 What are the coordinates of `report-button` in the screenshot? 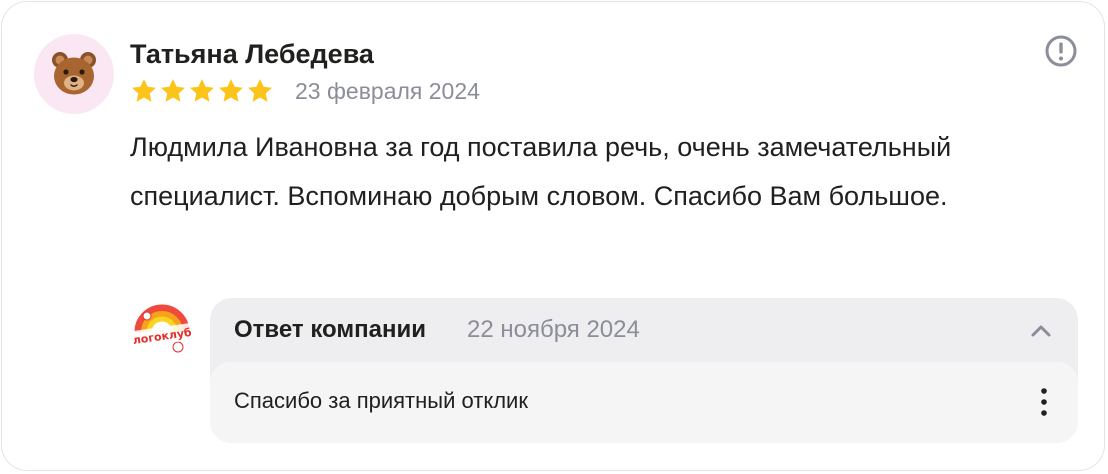 It's located at (1061, 51).